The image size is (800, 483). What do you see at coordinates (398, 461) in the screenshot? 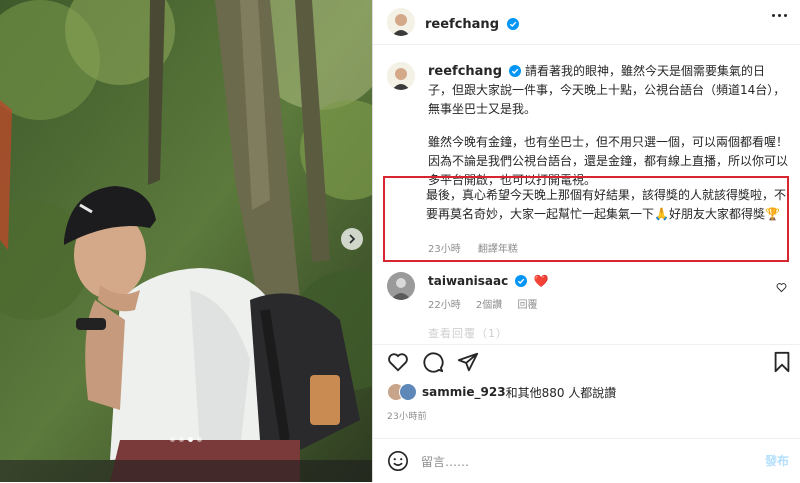
I see `emoji-smiley-icon` at bounding box center [398, 461].